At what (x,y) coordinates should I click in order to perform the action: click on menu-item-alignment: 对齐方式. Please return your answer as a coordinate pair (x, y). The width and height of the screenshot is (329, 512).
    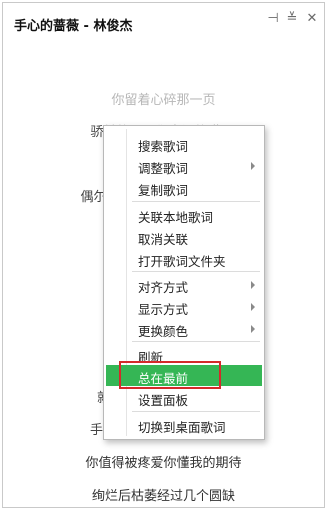
    Looking at the image, I should click on (184, 284).